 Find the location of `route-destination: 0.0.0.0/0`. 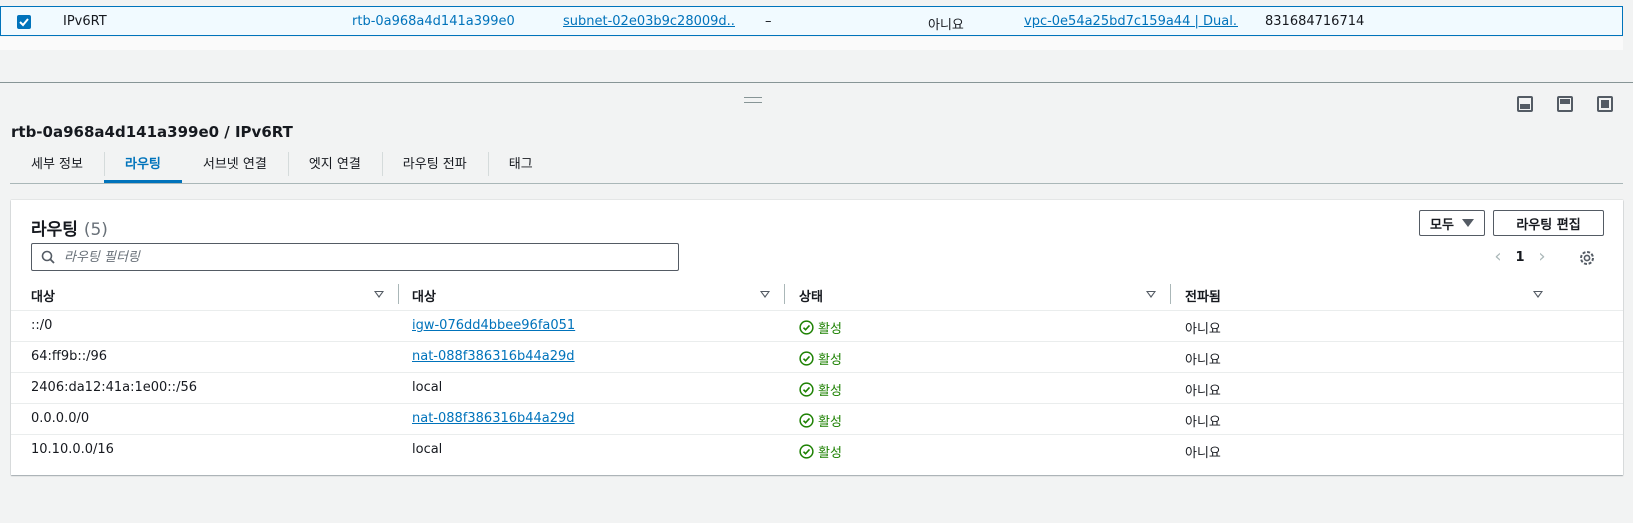

route-destination: 0.0.0.0/0 is located at coordinates (60, 418).